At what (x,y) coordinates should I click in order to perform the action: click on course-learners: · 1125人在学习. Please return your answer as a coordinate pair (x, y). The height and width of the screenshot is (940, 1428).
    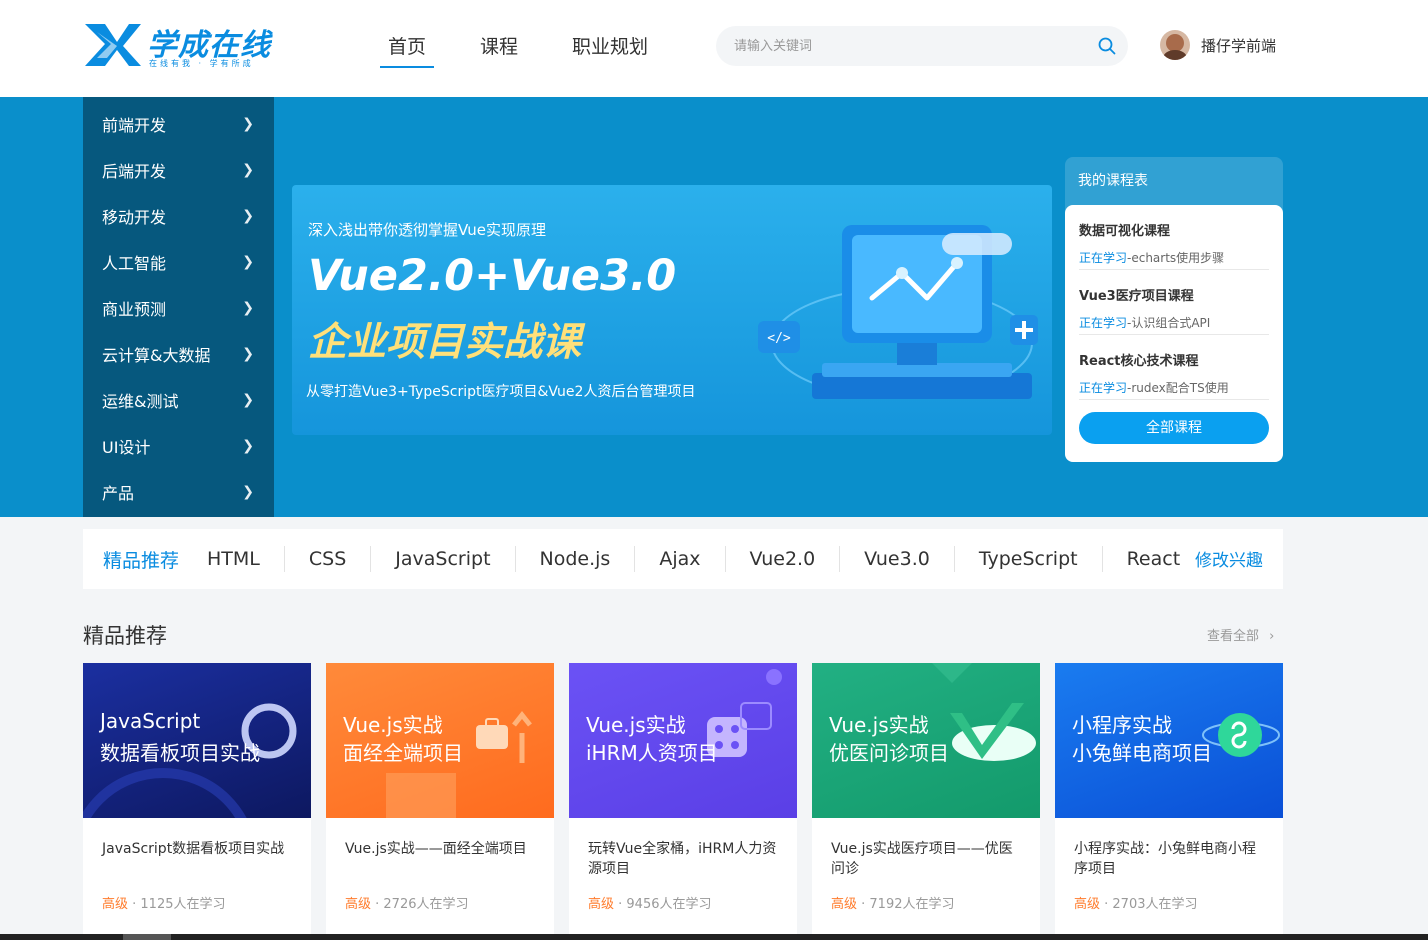
    Looking at the image, I should click on (177, 904).